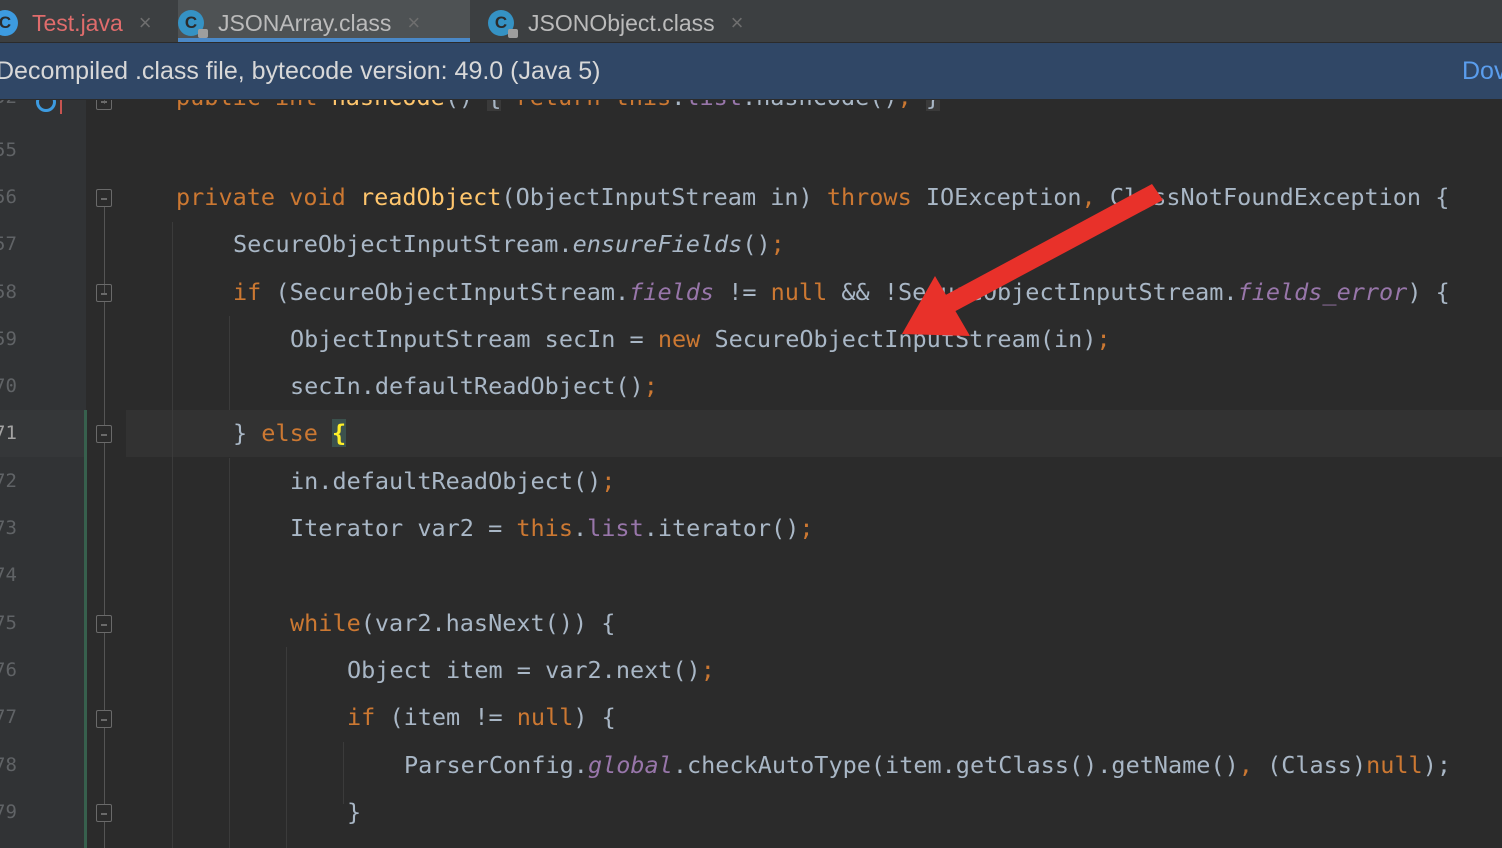  What do you see at coordinates (8, 433) in the screenshot?
I see `line-number-active: 71` at bounding box center [8, 433].